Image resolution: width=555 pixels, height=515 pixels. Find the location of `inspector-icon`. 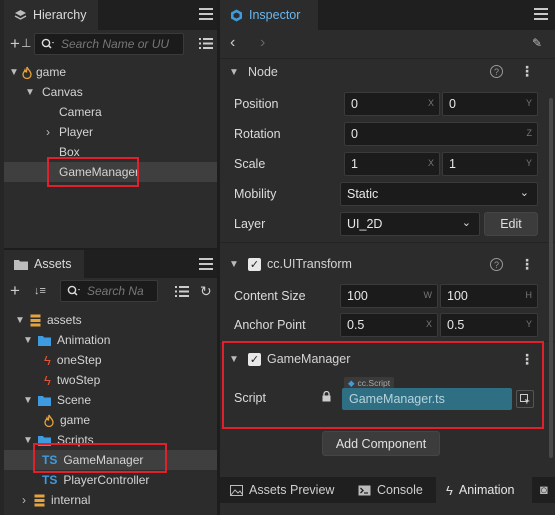

inspector-icon is located at coordinates (236, 15).